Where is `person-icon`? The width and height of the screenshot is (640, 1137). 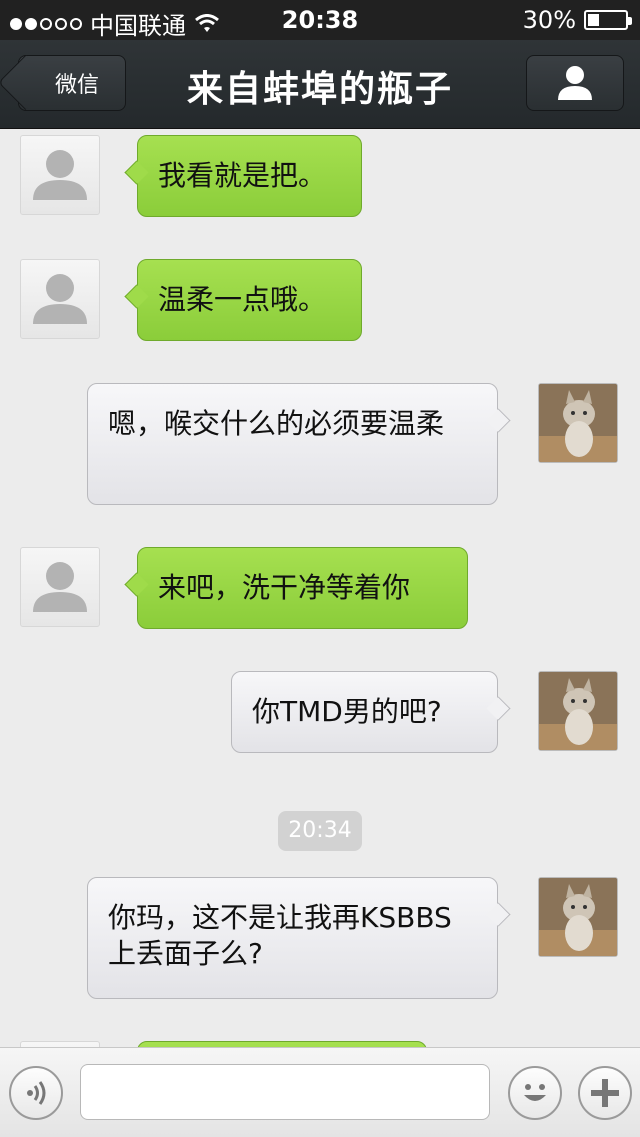 person-icon is located at coordinates (575, 83).